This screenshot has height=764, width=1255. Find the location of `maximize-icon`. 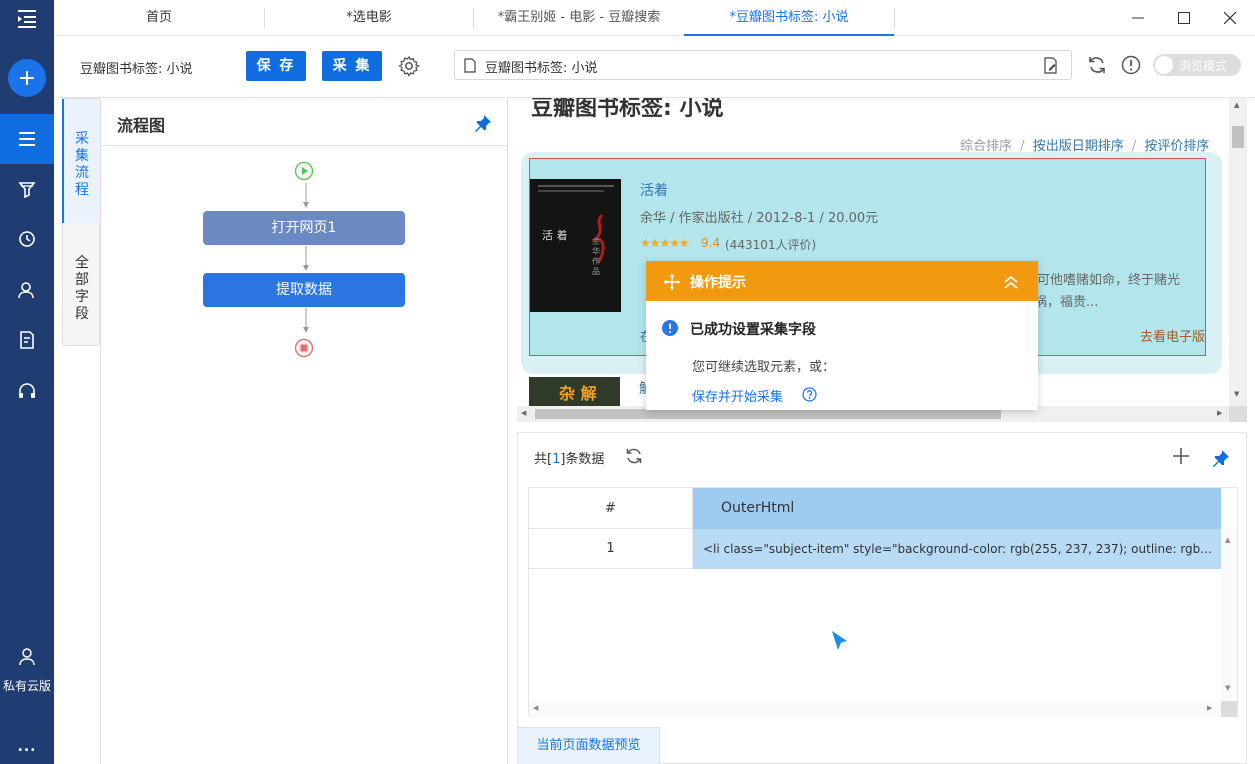

maximize-icon is located at coordinates (1184, 18).